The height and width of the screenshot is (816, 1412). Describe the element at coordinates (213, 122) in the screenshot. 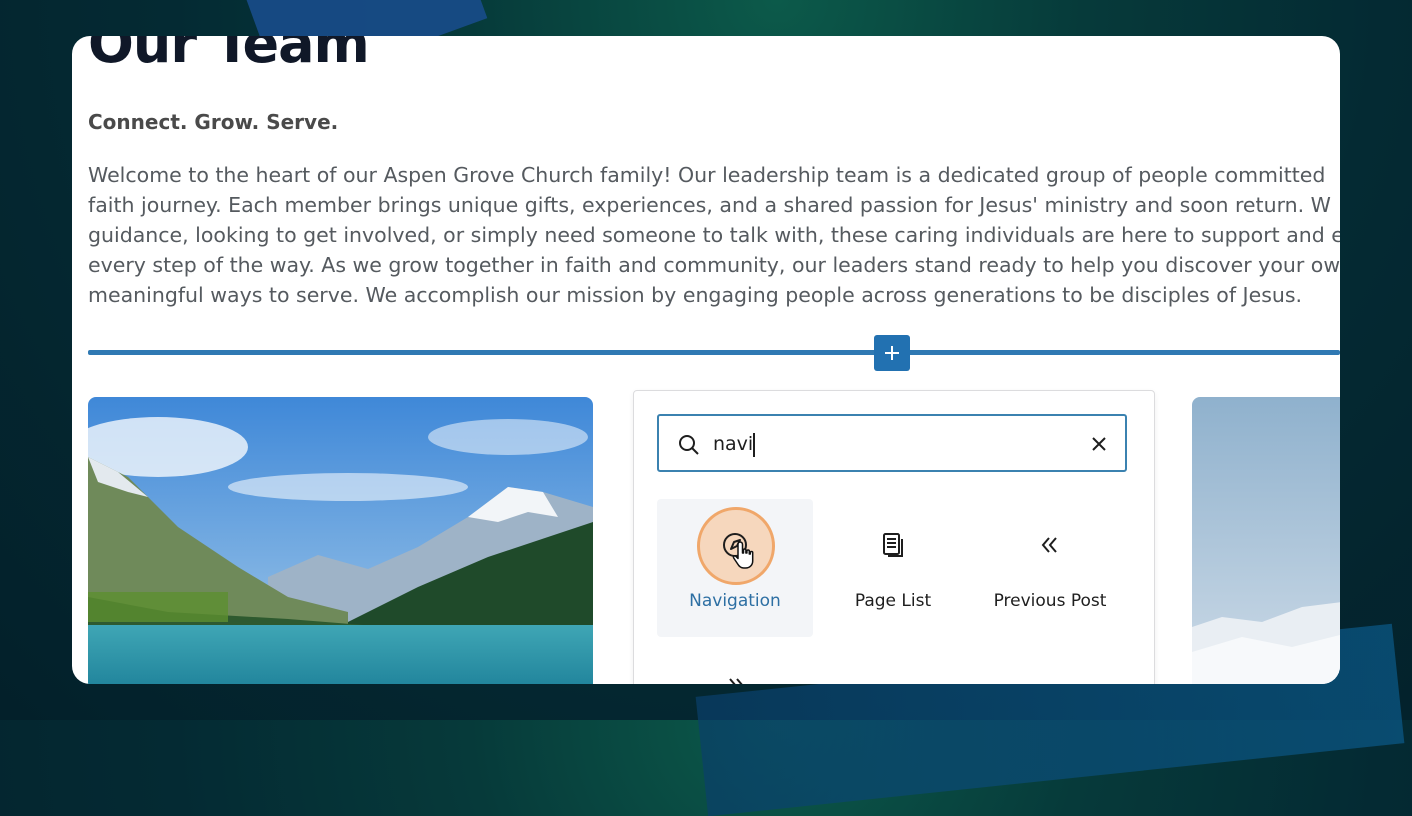

I see `page-subheading: Connect. Grow. Serve.` at that location.